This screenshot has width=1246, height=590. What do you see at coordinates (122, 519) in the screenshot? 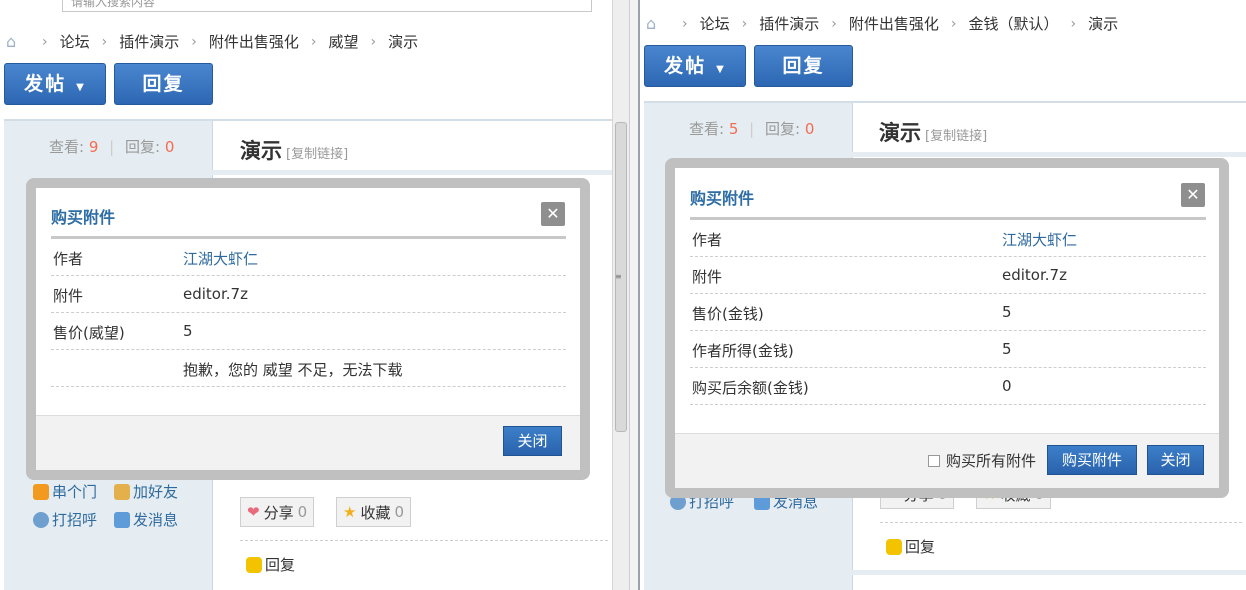
I see `envelope-icon` at bounding box center [122, 519].